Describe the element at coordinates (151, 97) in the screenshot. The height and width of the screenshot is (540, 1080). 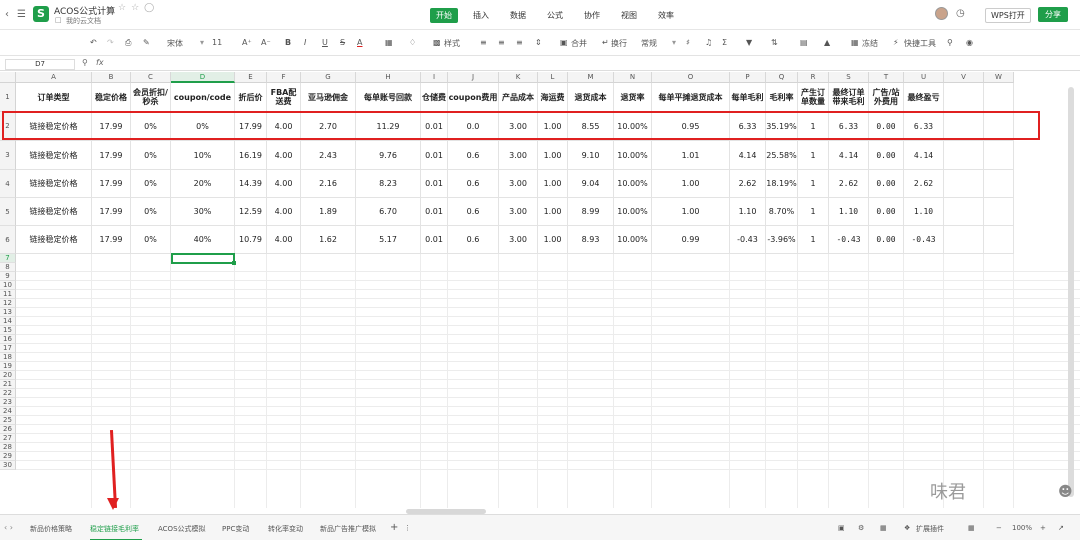
I see `header-cell: 会员折扣/秒杀` at that location.